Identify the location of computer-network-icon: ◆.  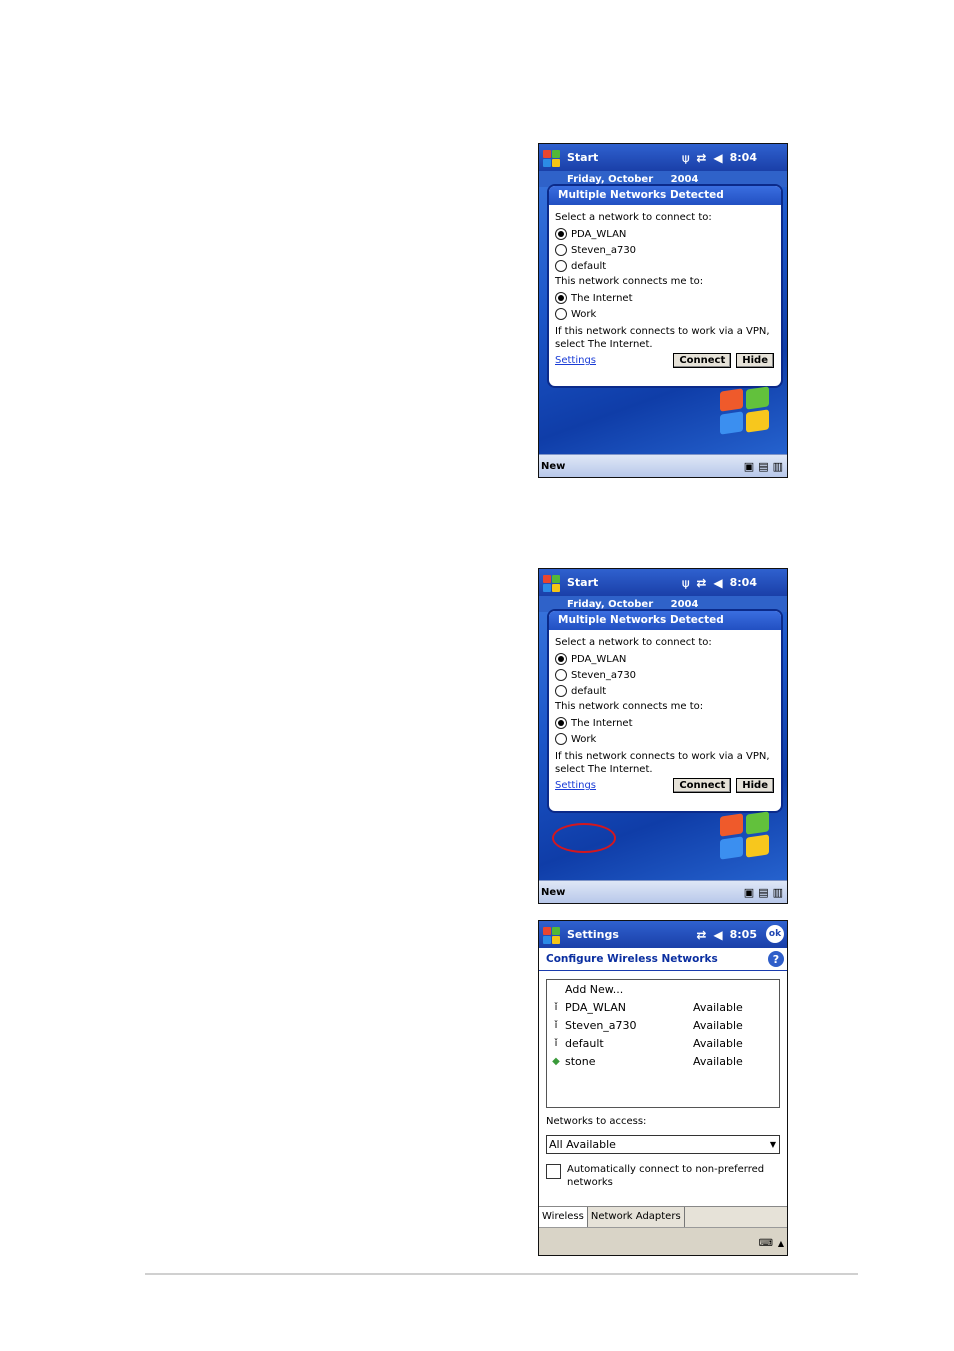
(556, 1061).